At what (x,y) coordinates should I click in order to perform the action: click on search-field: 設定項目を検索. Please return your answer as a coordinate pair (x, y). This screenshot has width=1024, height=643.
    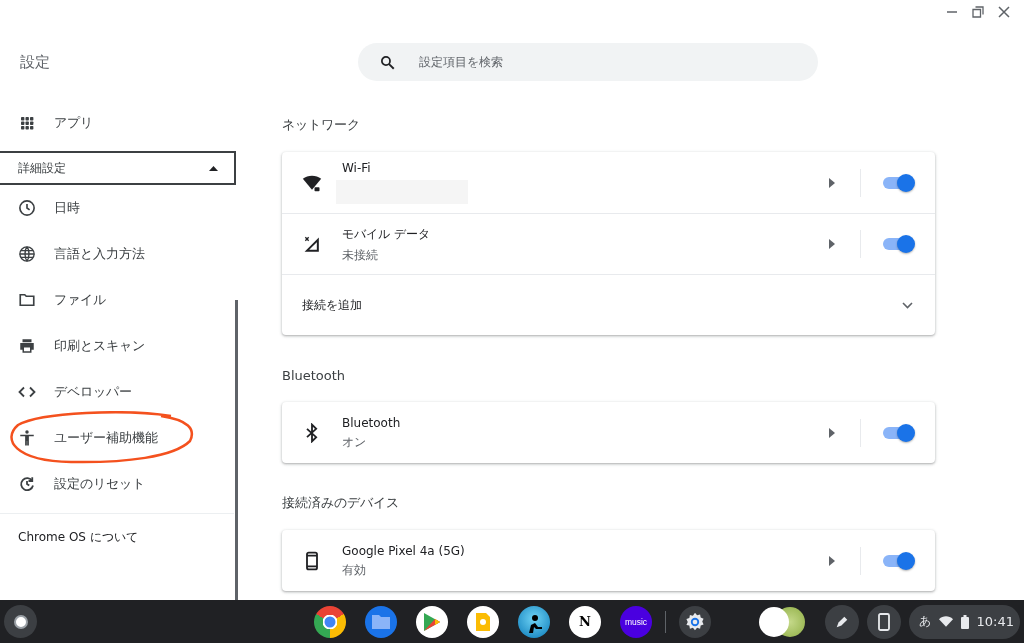
    Looking at the image, I should click on (588, 62).